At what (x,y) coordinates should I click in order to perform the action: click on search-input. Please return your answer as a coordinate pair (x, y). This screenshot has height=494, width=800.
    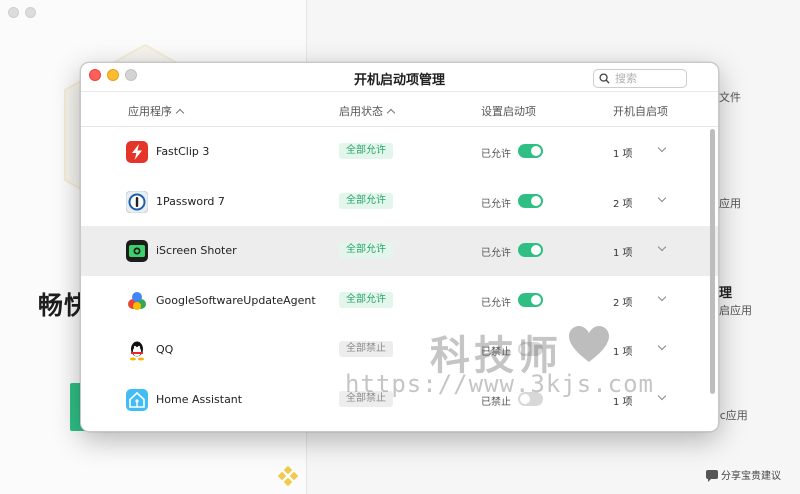
    Looking at the image, I should click on (645, 78).